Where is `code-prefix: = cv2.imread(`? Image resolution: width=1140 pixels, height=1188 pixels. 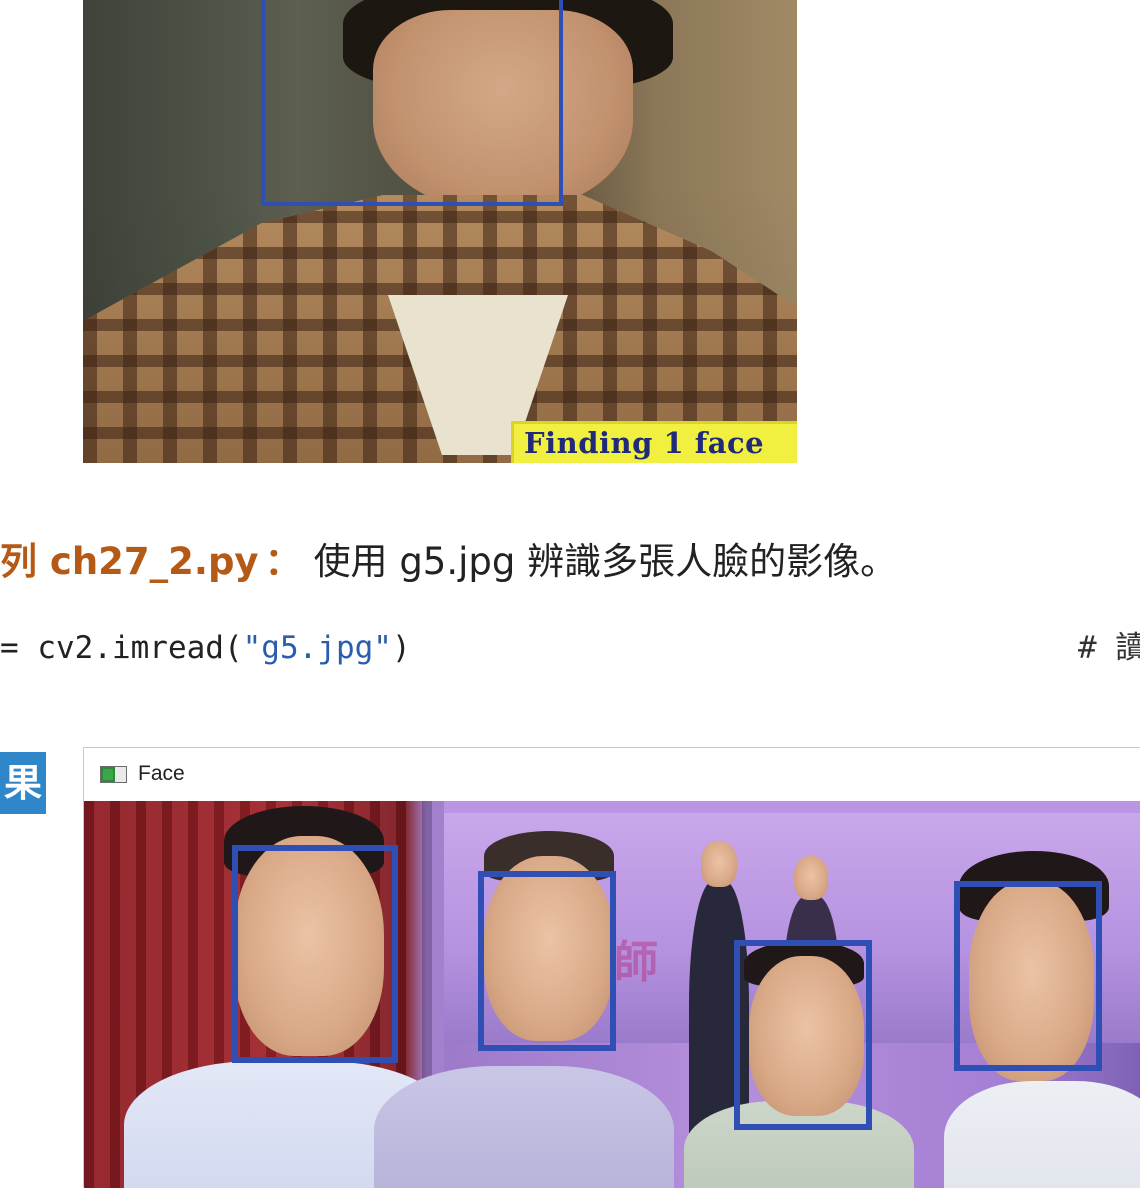 code-prefix: = cv2.imread( is located at coordinates (121, 648).